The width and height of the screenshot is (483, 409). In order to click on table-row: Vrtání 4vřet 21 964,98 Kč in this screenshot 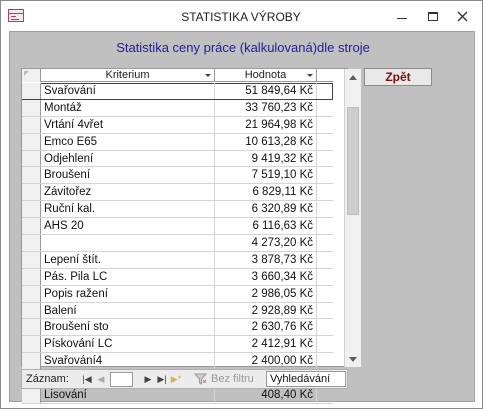, I will do `click(177, 125)`.